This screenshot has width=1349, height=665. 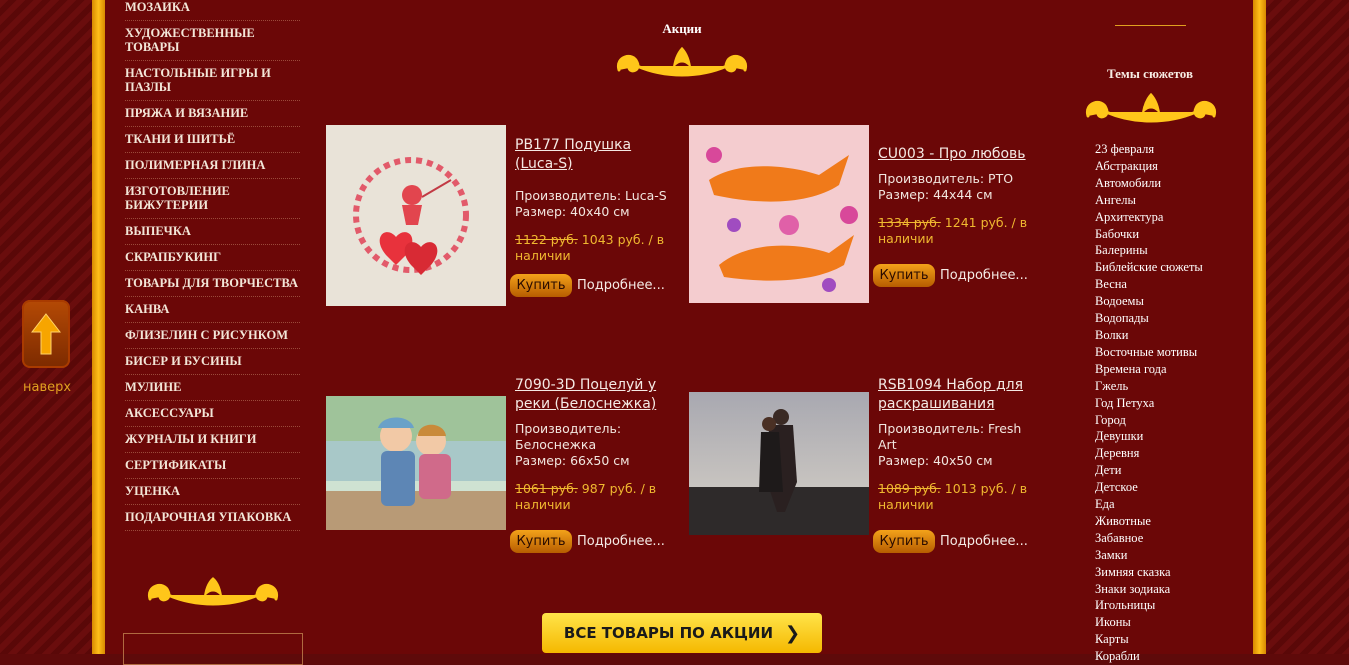 What do you see at coordinates (212, 166) in the screenshot?
I see `category-menu-item: ПОЛИМЕРНАЯ ГЛИНА` at bounding box center [212, 166].